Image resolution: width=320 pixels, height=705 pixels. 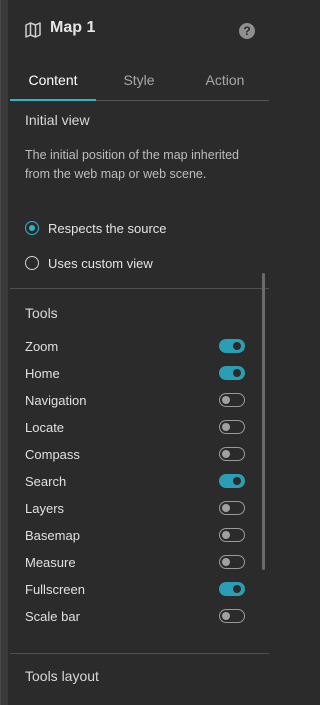 I want to click on zoom-toggle, so click(x=232, y=346).